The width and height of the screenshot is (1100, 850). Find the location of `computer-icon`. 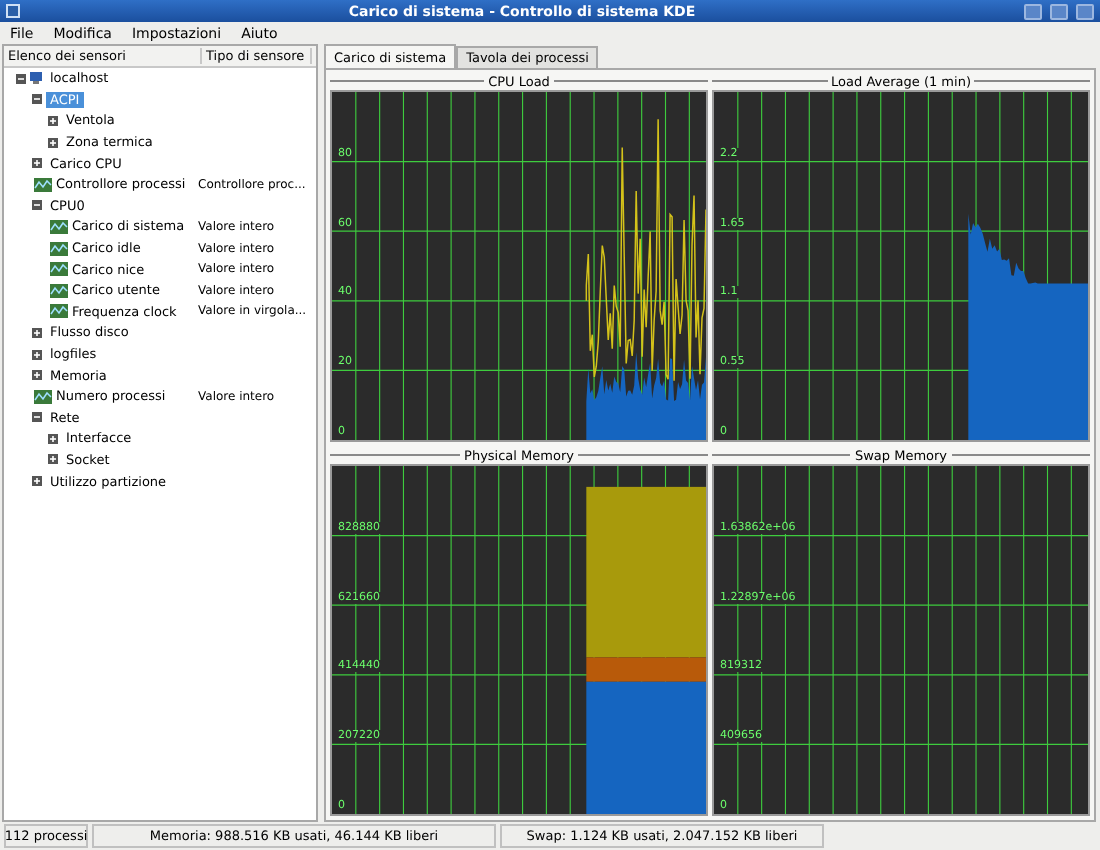

computer-icon is located at coordinates (36, 78).